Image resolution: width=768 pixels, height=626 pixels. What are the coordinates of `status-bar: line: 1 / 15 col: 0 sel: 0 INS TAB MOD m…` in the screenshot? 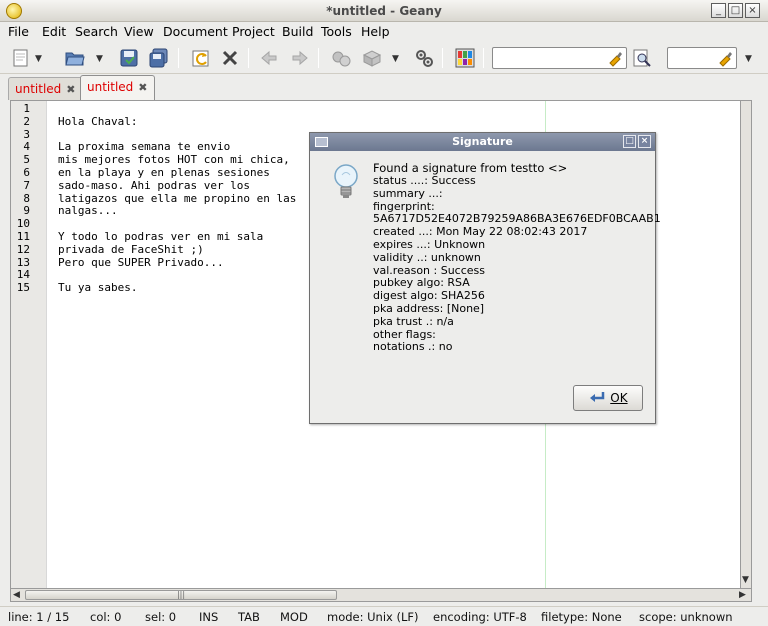 It's located at (384, 616).